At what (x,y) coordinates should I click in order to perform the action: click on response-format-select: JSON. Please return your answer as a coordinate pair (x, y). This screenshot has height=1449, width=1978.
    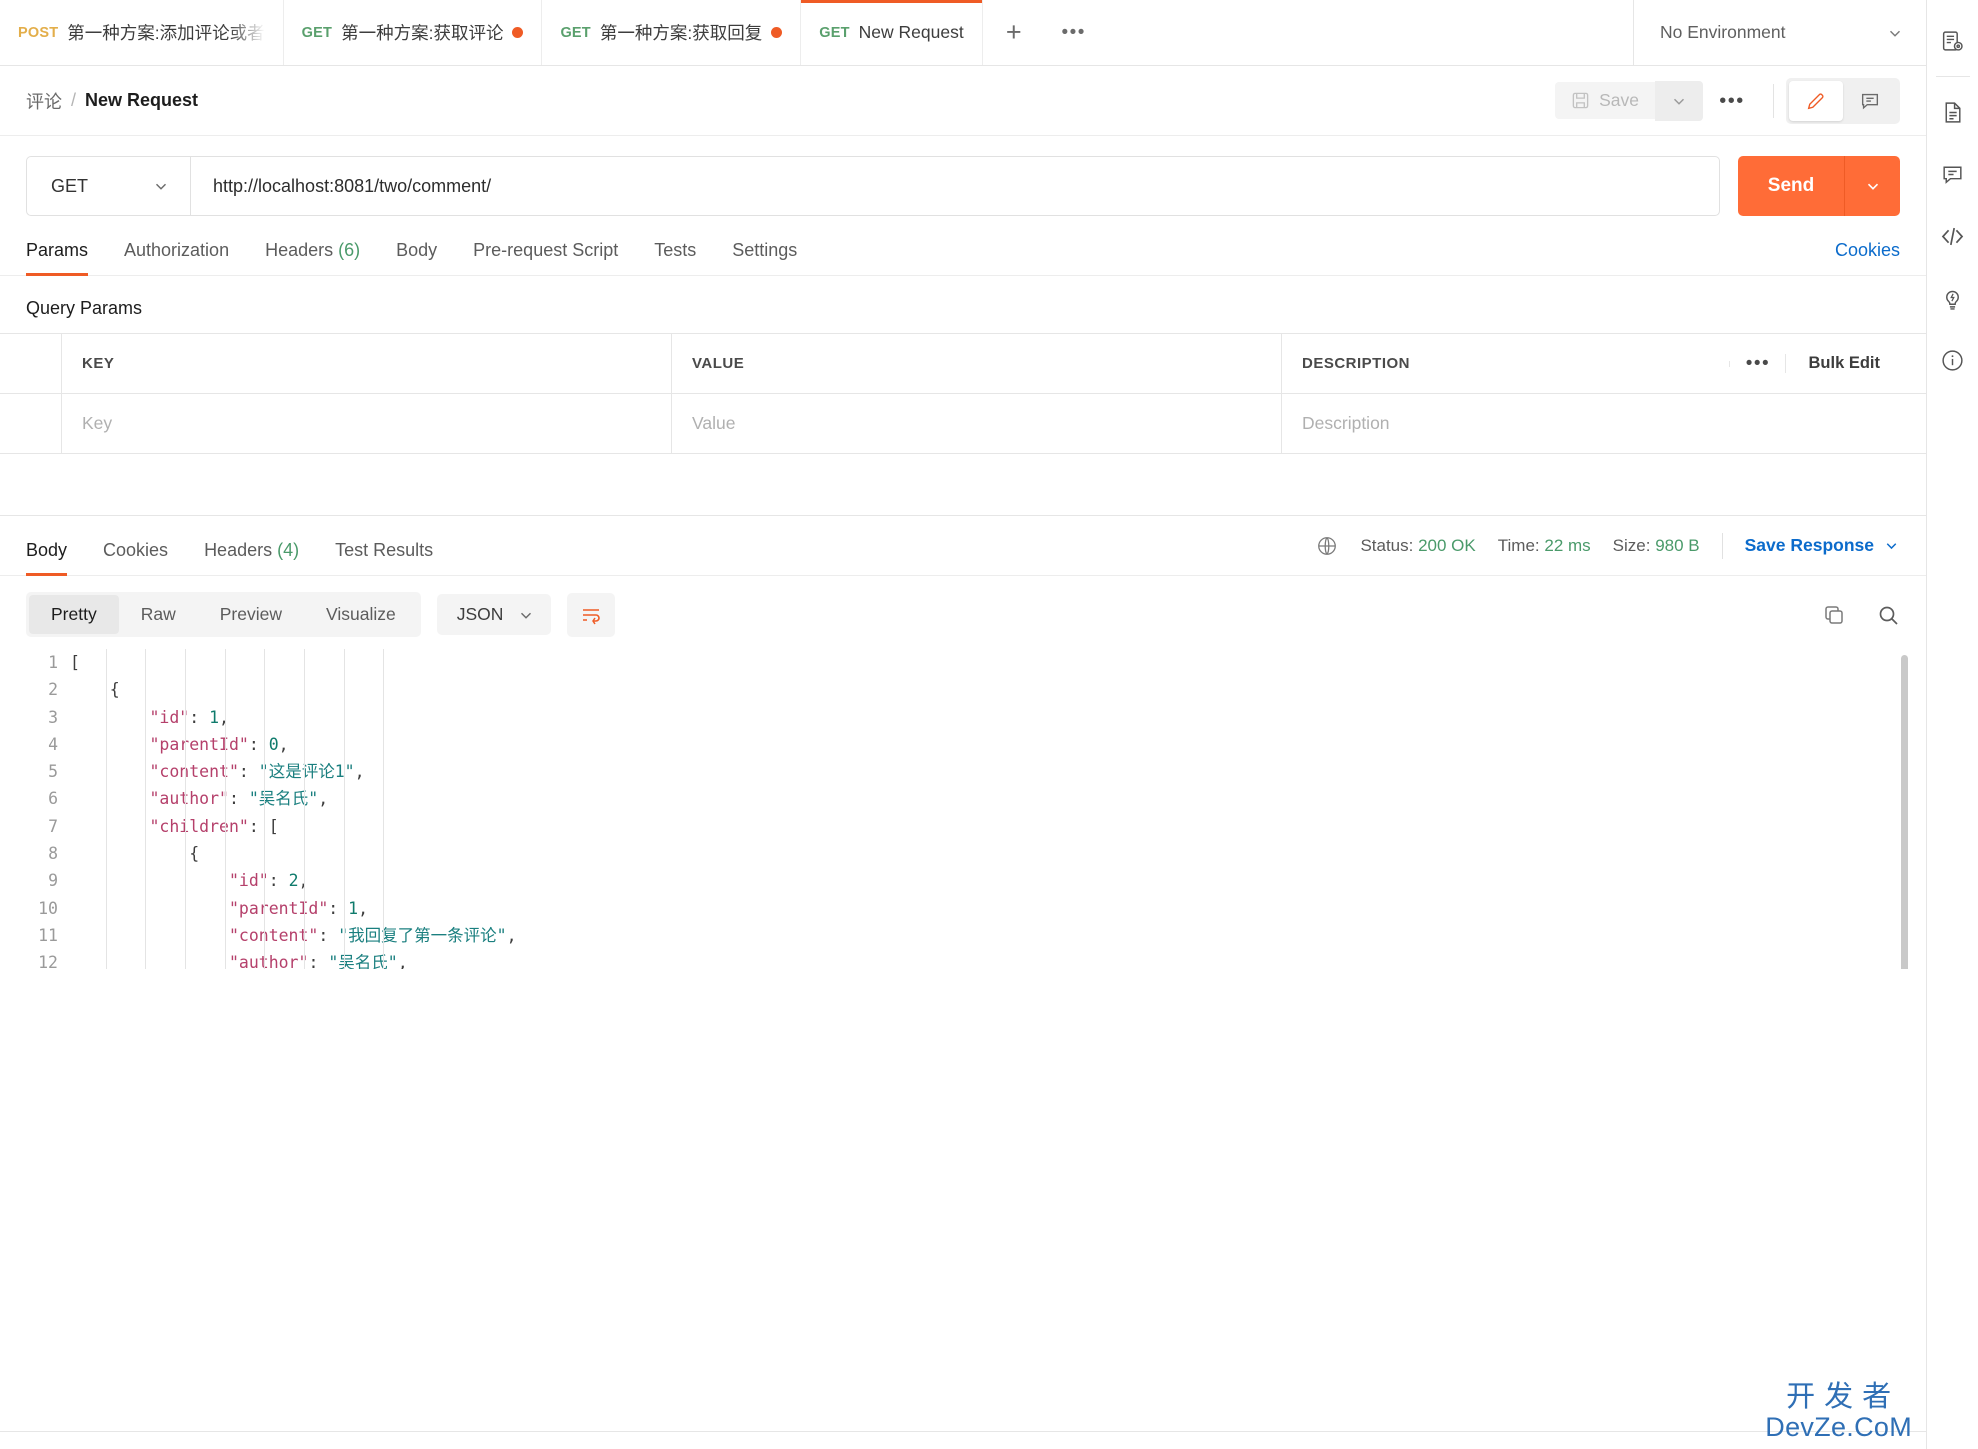
    Looking at the image, I should click on (494, 614).